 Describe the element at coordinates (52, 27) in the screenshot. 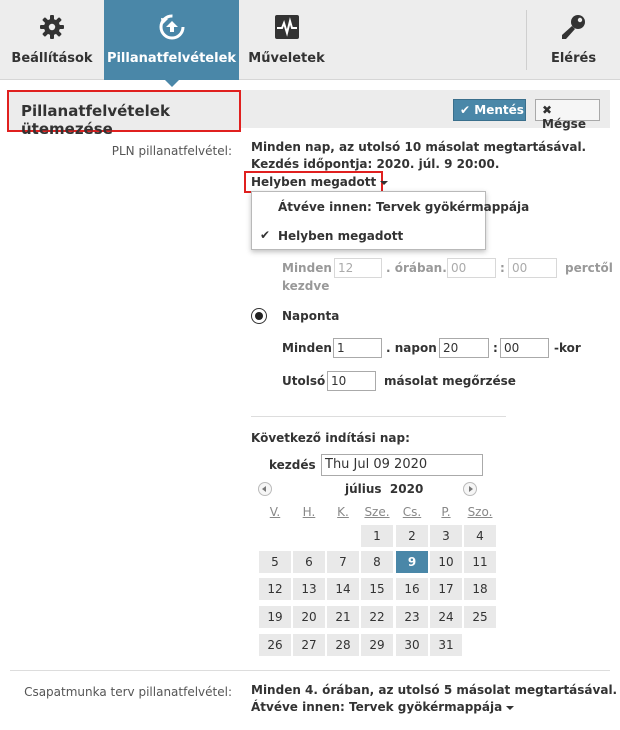

I see `gear-icon` at that location.